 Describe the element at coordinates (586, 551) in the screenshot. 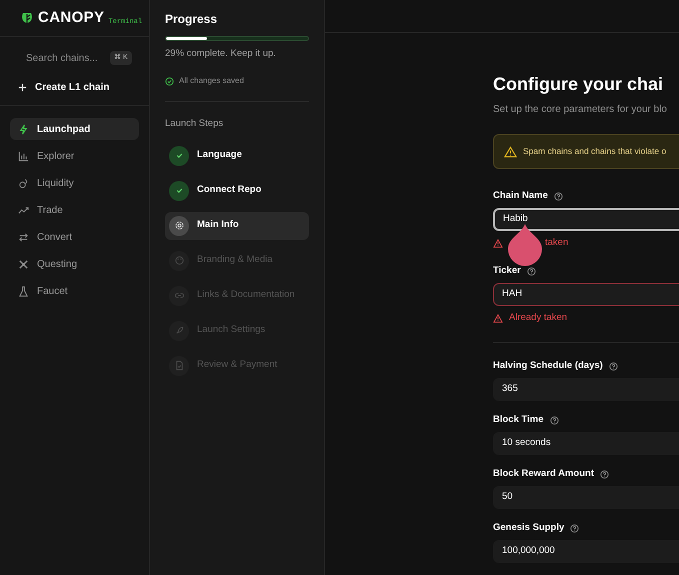

I see `input-field: 100,000,000` at that location.